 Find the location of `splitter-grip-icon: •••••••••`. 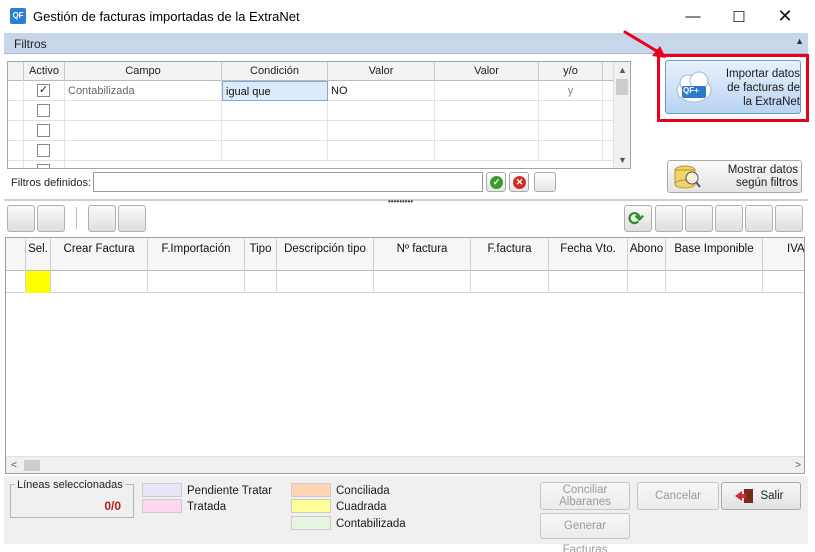

splitter-grip-icon: ••••••••• is located at coordinates (400, 201).